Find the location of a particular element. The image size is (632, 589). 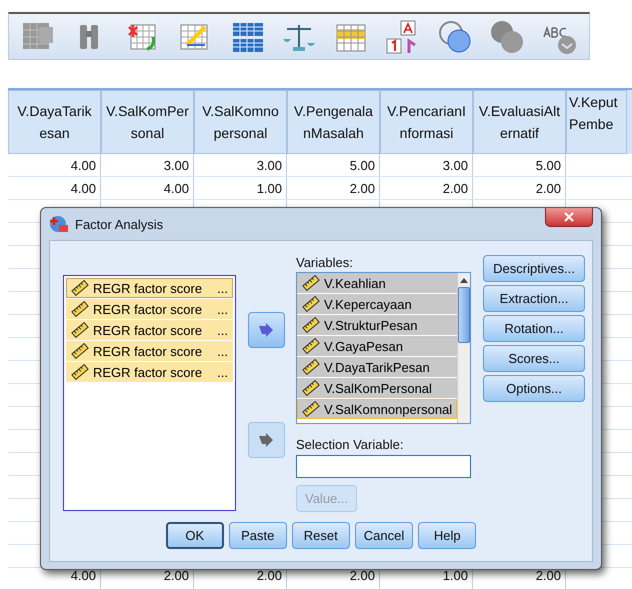

variables-list: V.Keahlian V.Kepercayaan V.StrukturPesan V.GayaPesan V.DayaTarikPesan V.SalKomPersonal V.SalKomnonpersonal is located at coordinates (383, 348).